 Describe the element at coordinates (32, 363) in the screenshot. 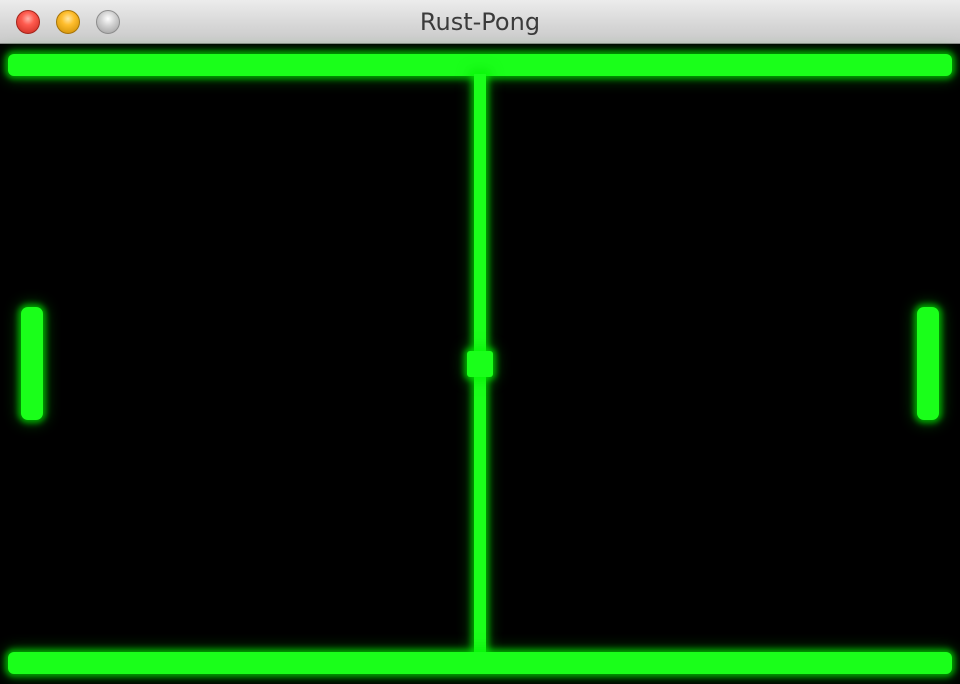

I see `left-paddle` at that location.